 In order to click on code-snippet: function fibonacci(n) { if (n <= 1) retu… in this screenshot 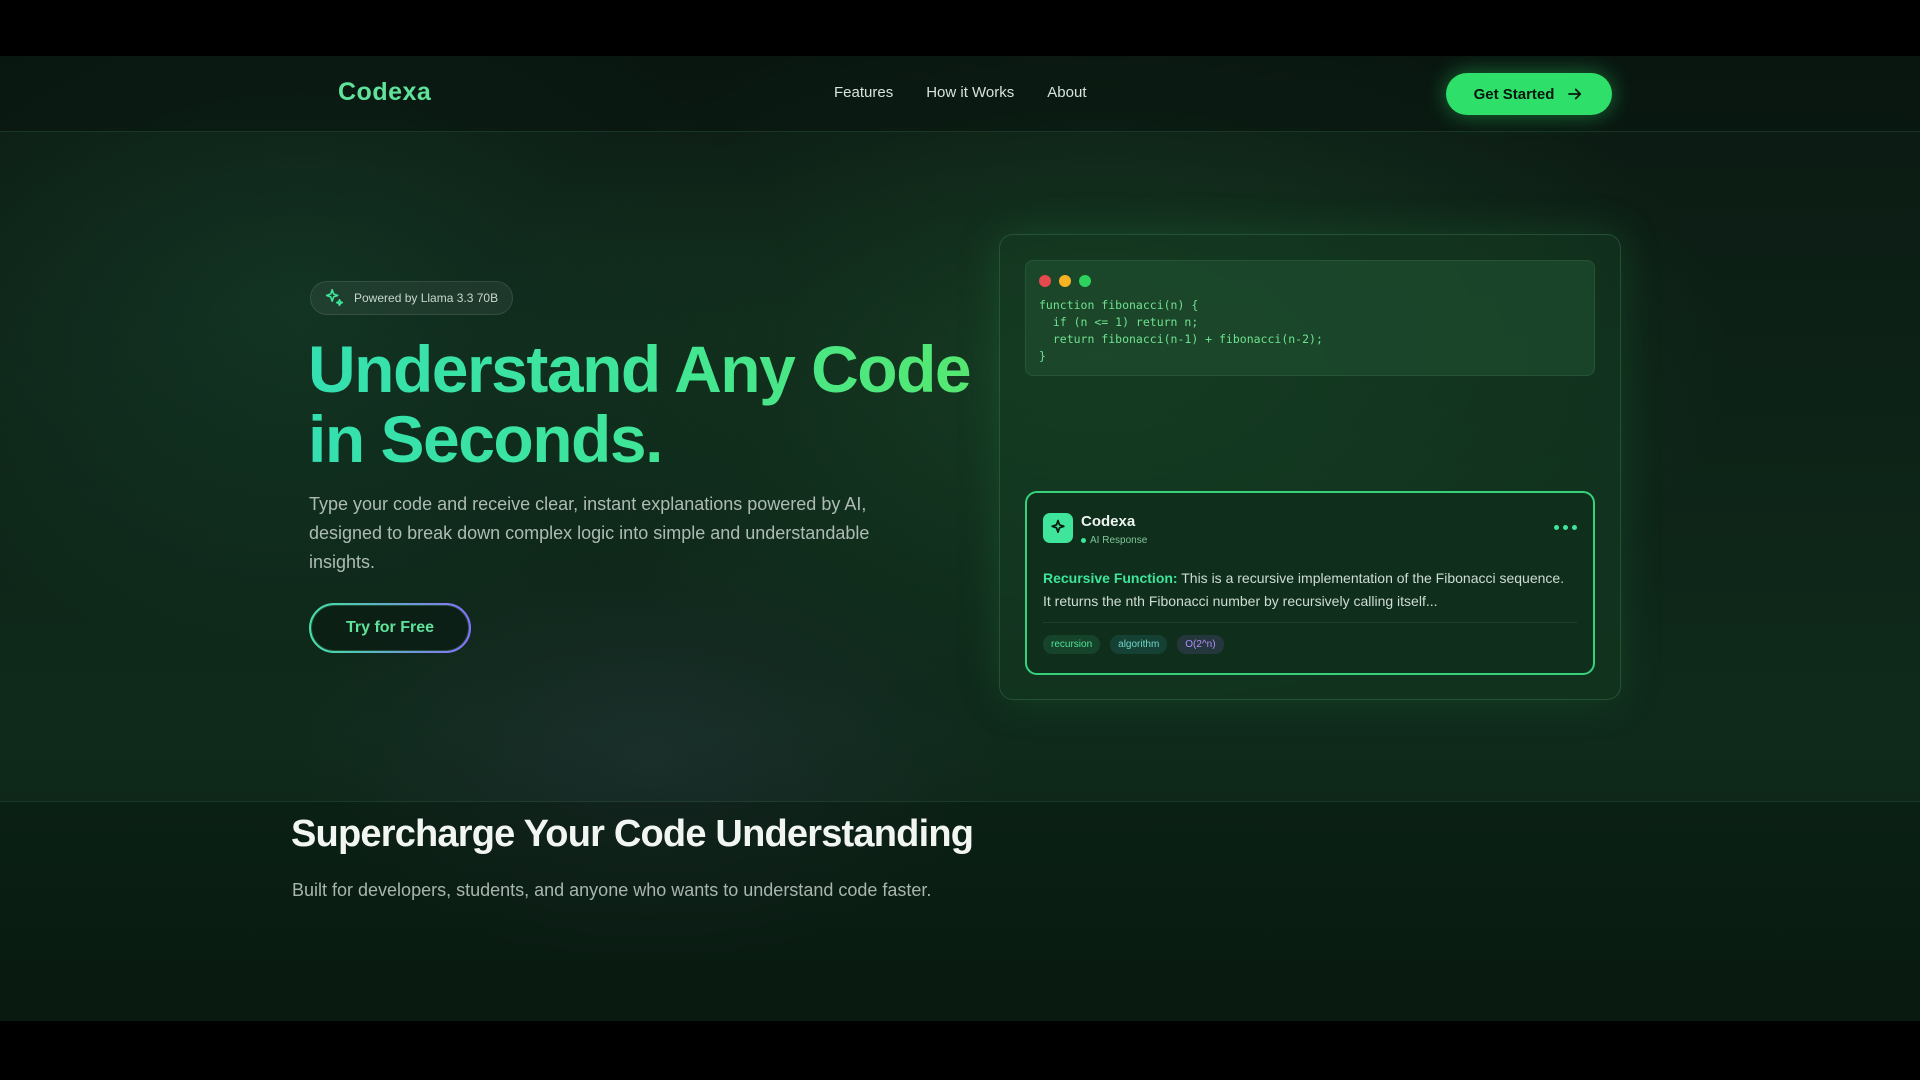, I will do `click(1181, 330)`.